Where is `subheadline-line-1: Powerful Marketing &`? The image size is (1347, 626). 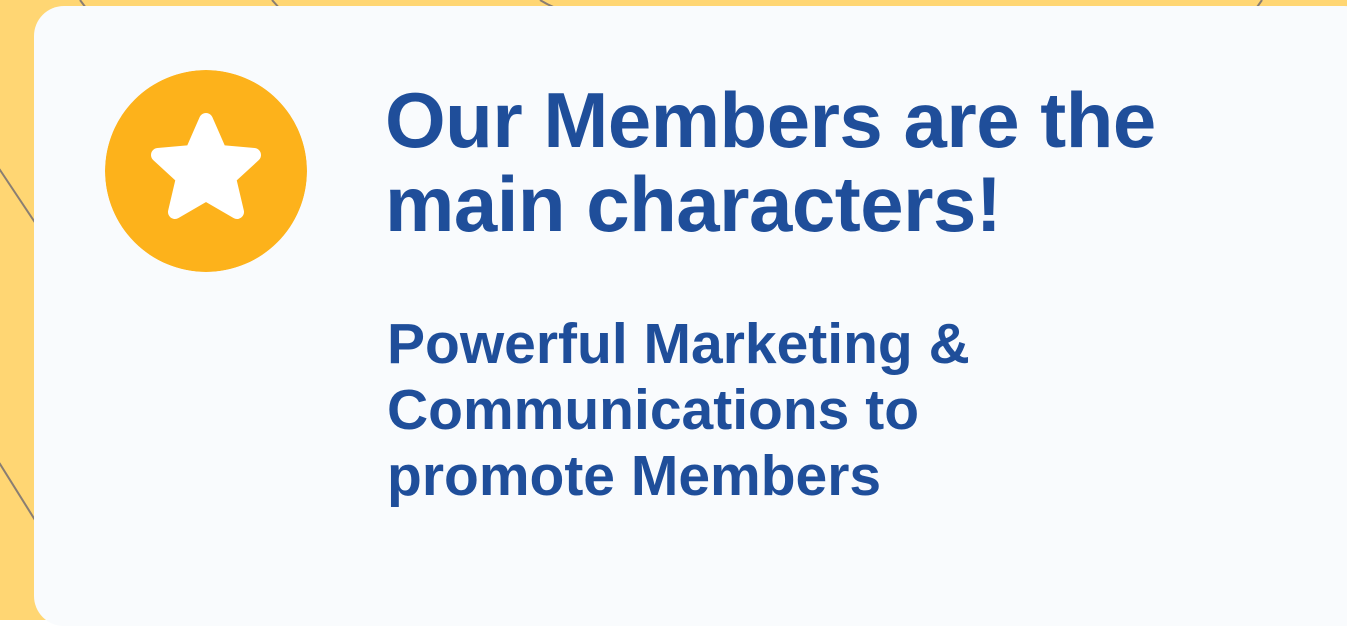 subheadline-line-1: Powerful Marketing & is located at coordinates (678, 344).